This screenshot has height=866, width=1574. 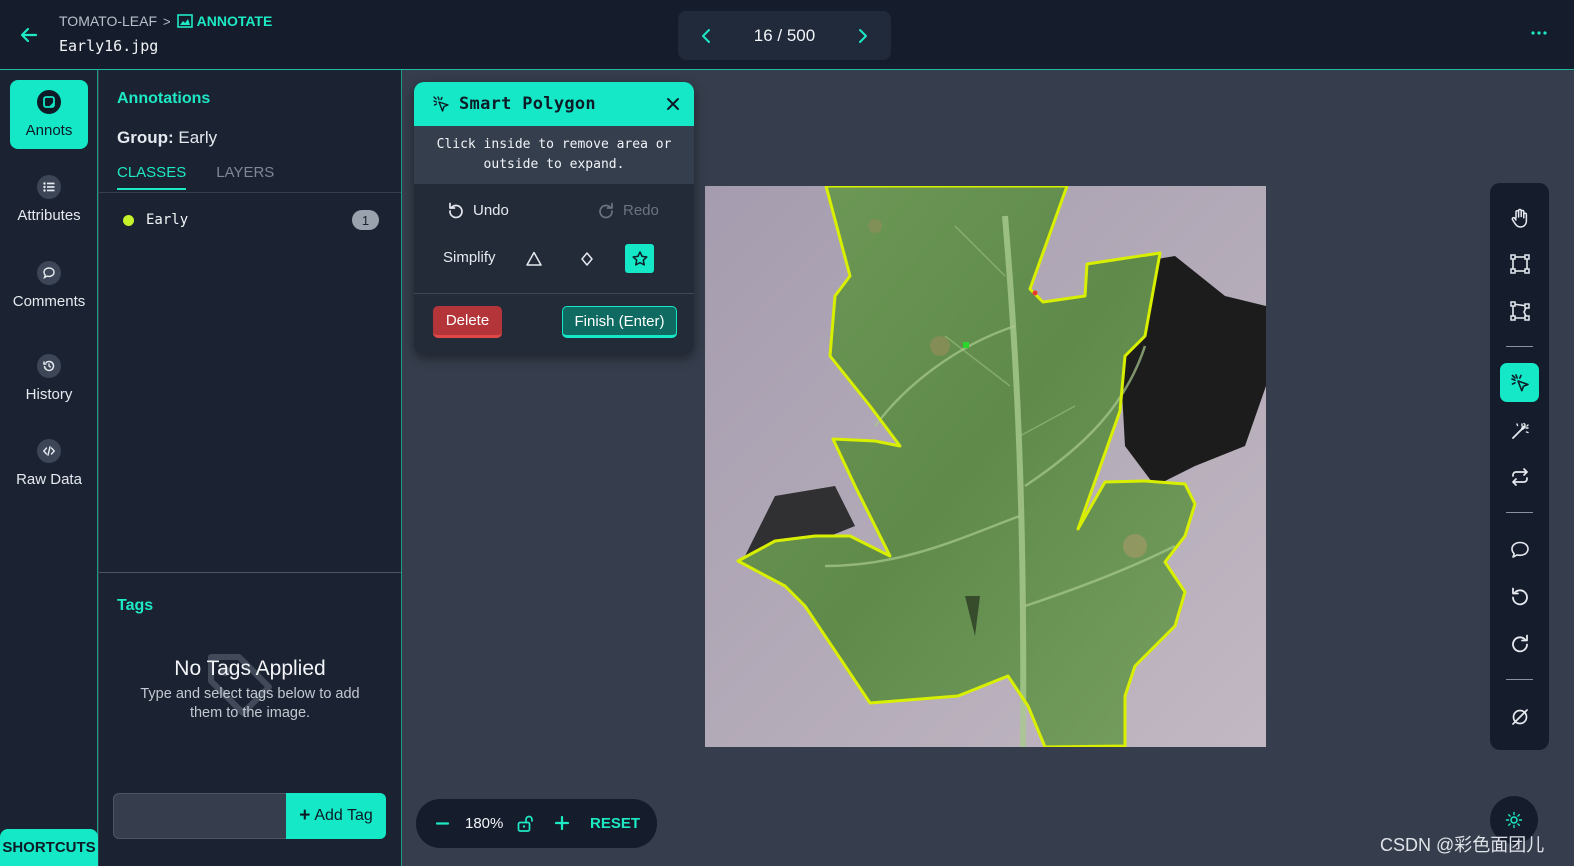 I want to click on tab-classes: CLASSES, so click(x=152, y=177).